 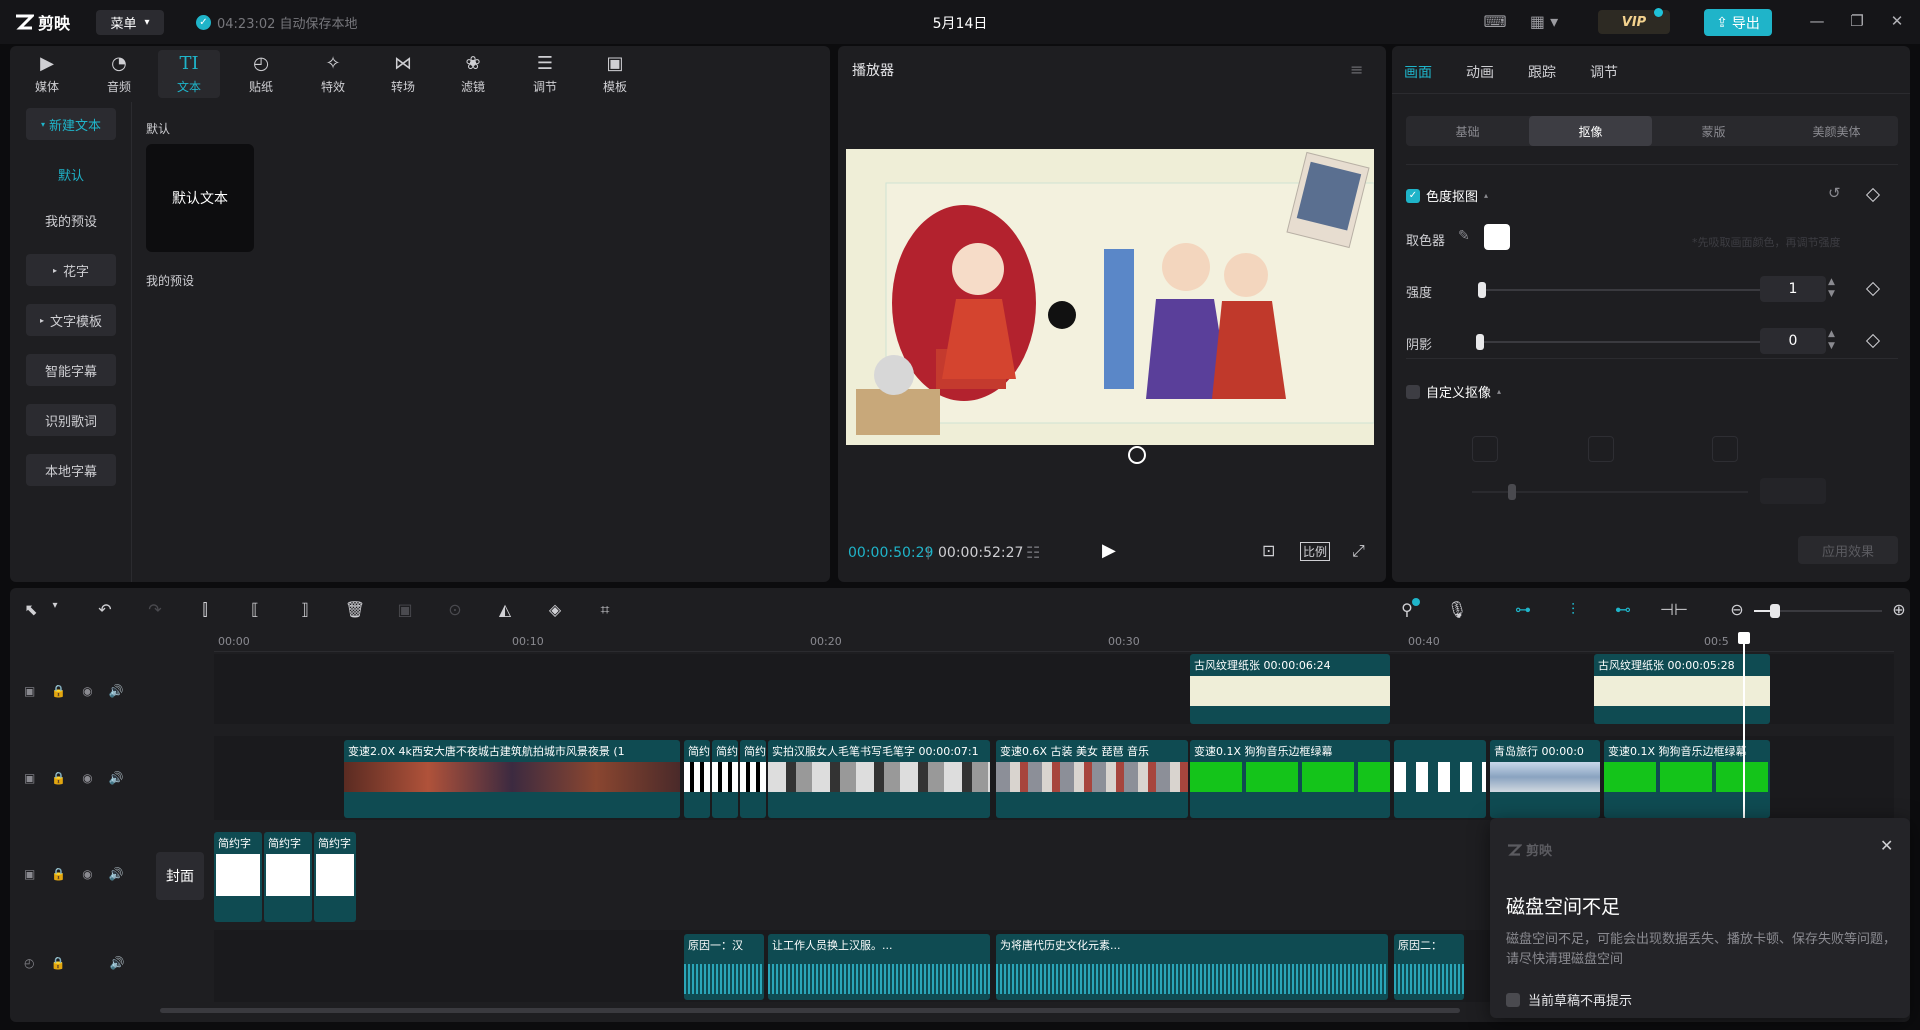 What do you see at coordinates (71, 470) in the screenshot?
I see `sidebar-item-local-subtitle: 本地字幕` at bounding box center [71, 470].